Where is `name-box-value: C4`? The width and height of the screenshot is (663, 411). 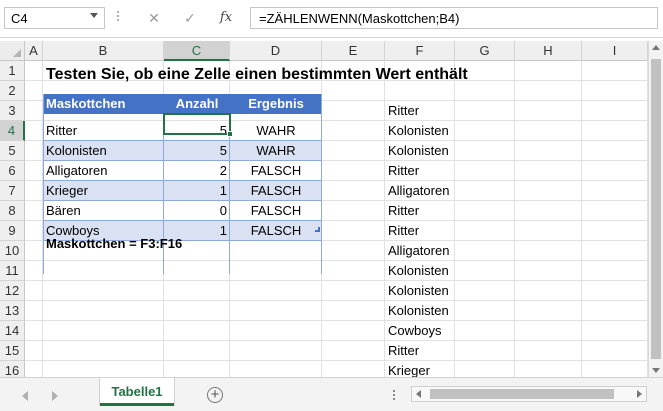 name-box-value: C4 is located at coordinates (19, 18).